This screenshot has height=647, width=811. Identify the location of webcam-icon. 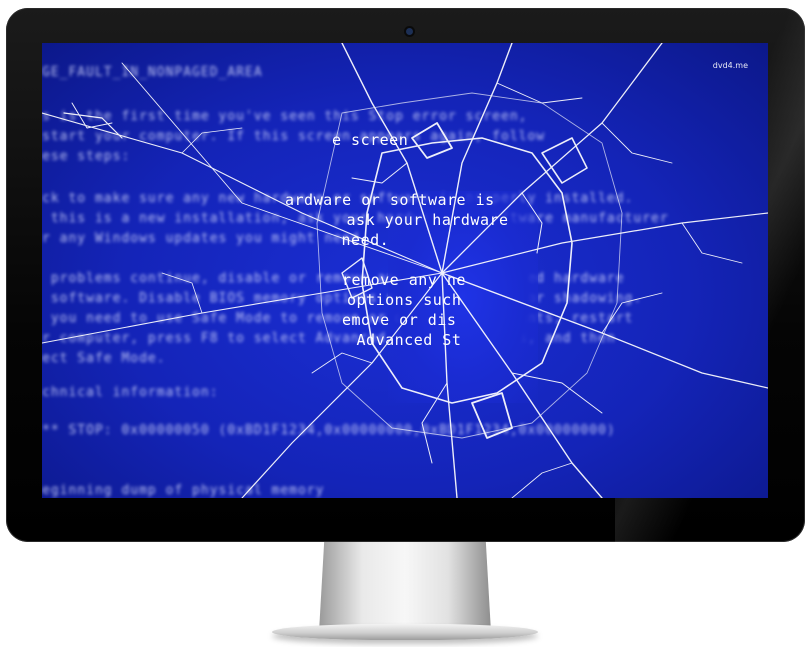
(409, 31).